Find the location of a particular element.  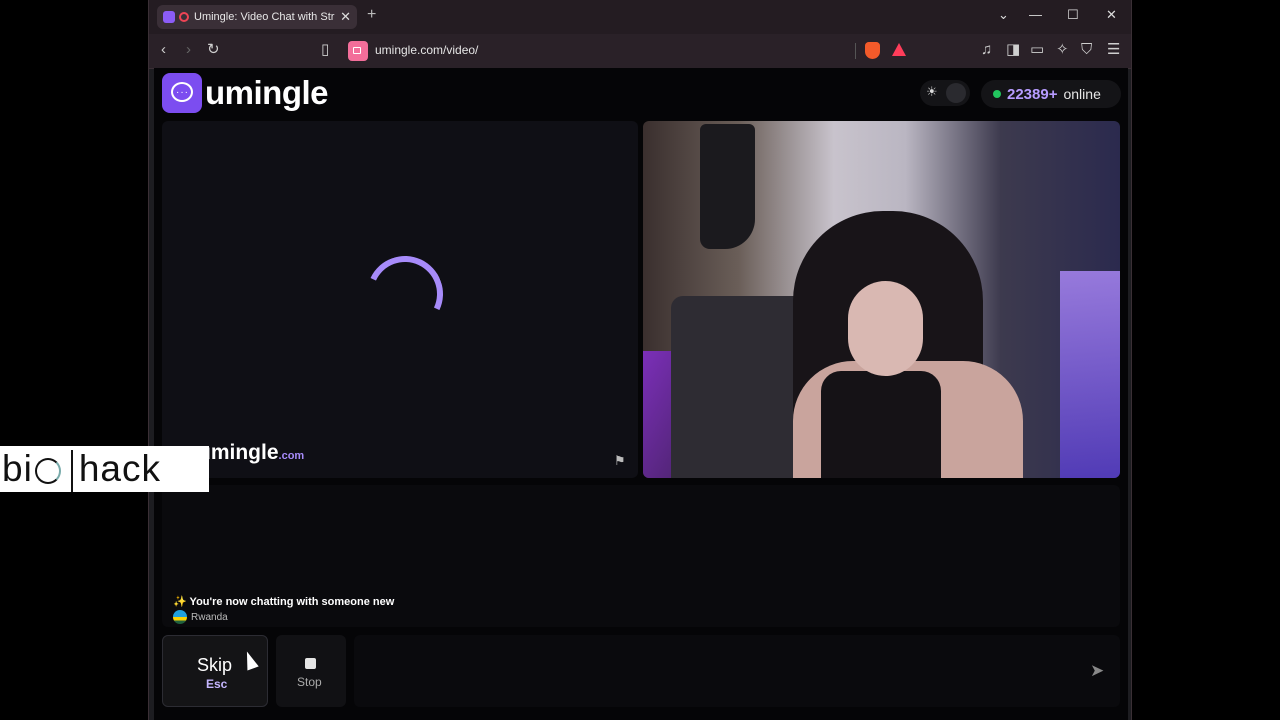

close-window-icon: ✕ is located at coordinates (1111, 15).